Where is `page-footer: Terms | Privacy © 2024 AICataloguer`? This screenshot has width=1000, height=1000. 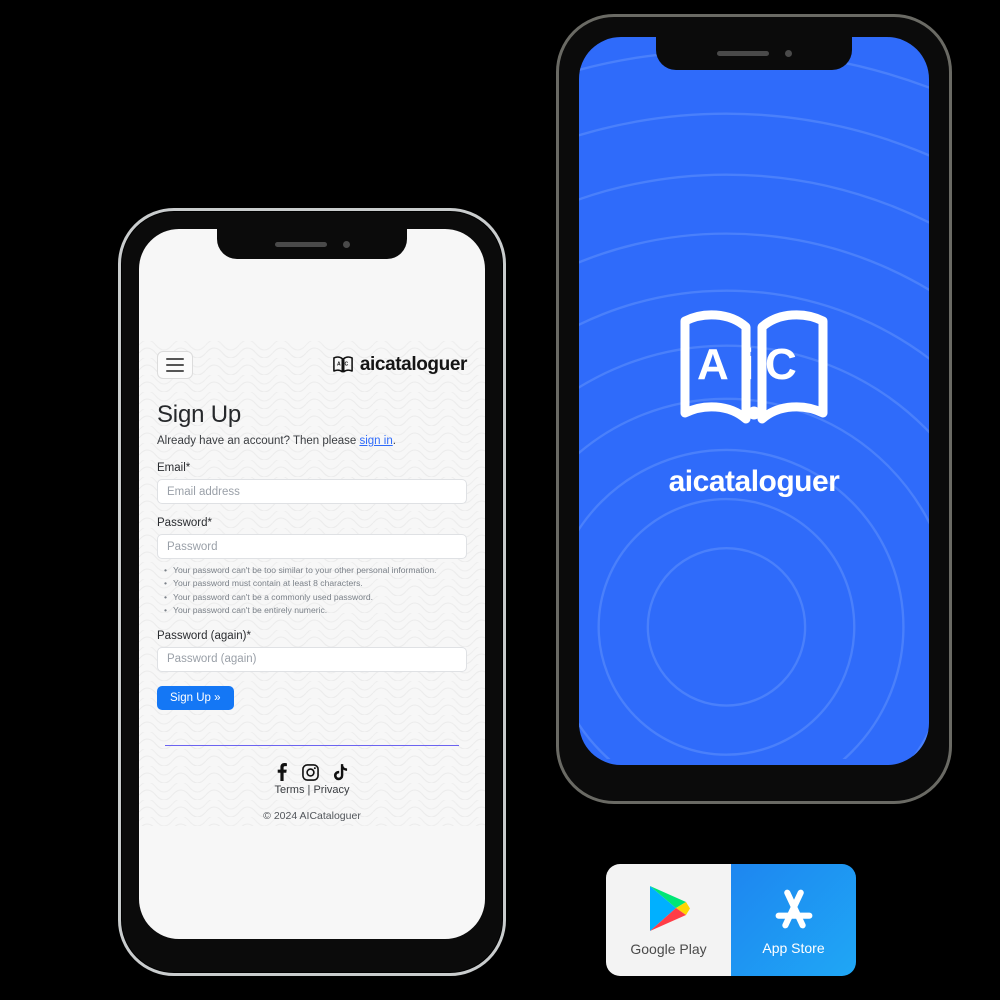
page-footer: Terms | Privacy © 2024 AICataloguer is located at coordinates (312, 783).